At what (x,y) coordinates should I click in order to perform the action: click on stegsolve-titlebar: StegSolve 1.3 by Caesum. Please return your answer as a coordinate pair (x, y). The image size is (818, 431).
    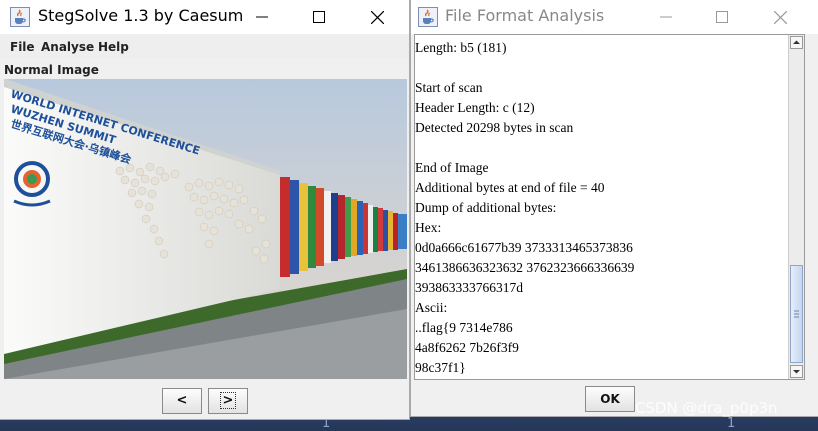
    Looking at the image, I should click on (204, 17).